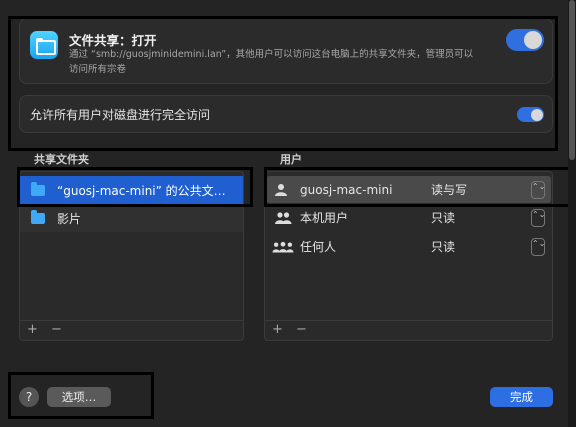  I want to click on user-row: 任何人 只读 ⌃⌄, so click(408, 246).